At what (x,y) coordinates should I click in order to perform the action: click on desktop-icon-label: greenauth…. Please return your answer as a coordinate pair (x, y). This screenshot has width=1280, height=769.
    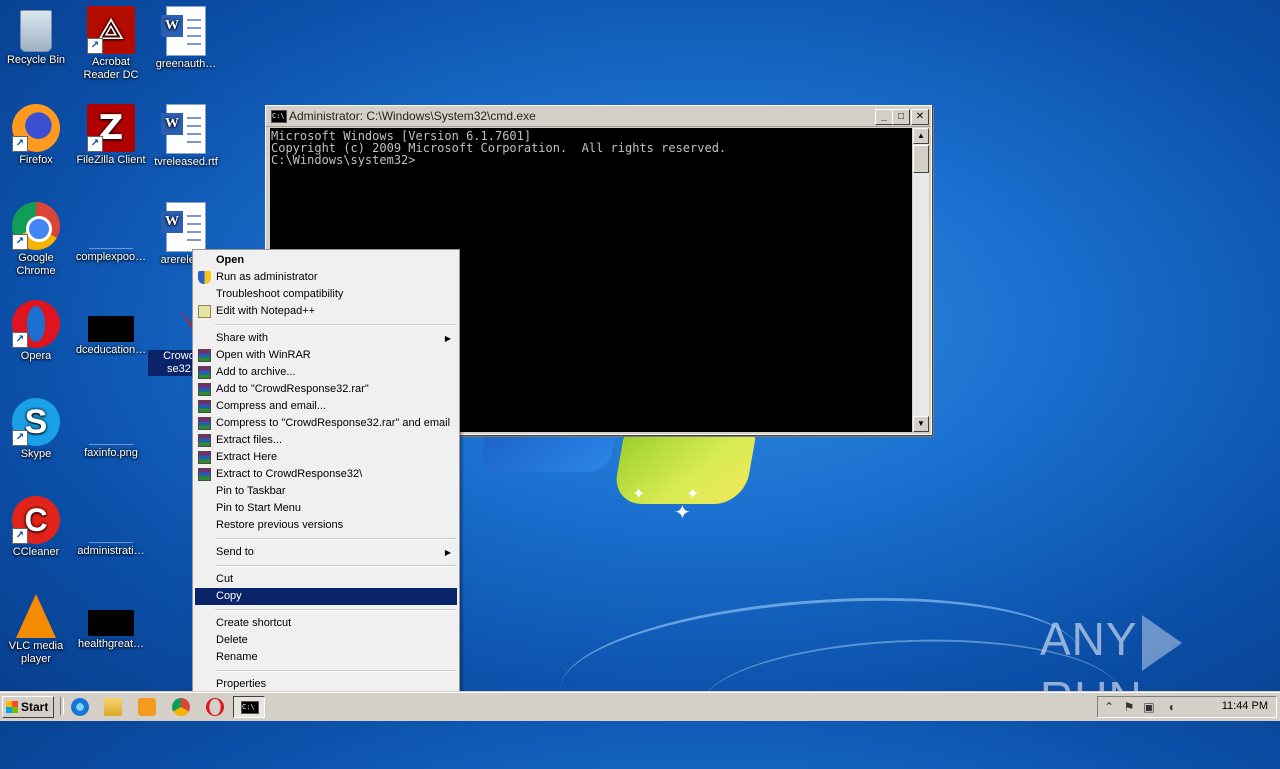
    Looking at the image, I should click on (186, 64).